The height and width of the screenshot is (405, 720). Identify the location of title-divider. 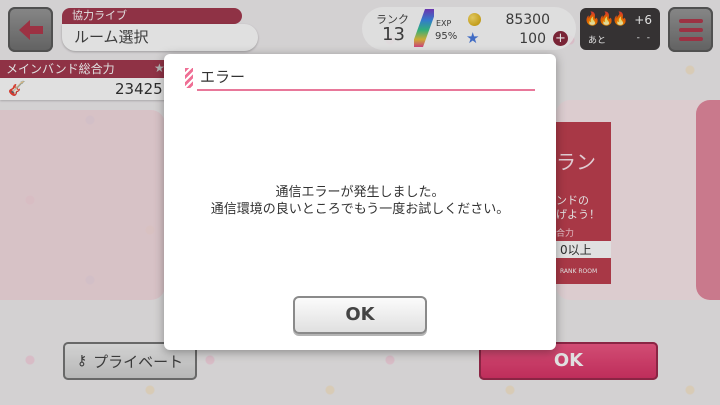
(366, 90).